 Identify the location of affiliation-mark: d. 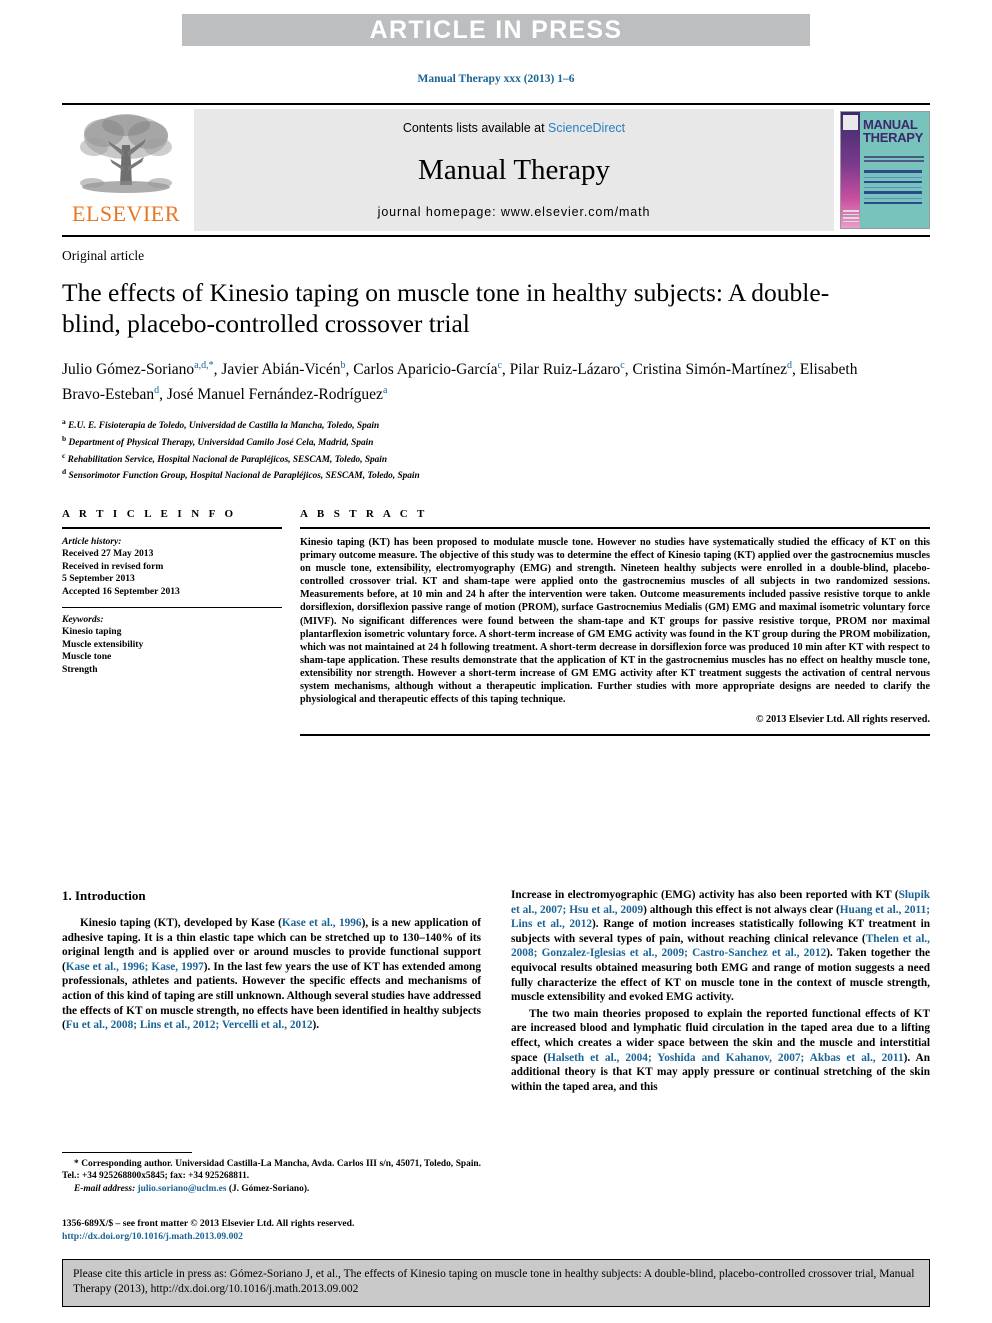
(64, 472).